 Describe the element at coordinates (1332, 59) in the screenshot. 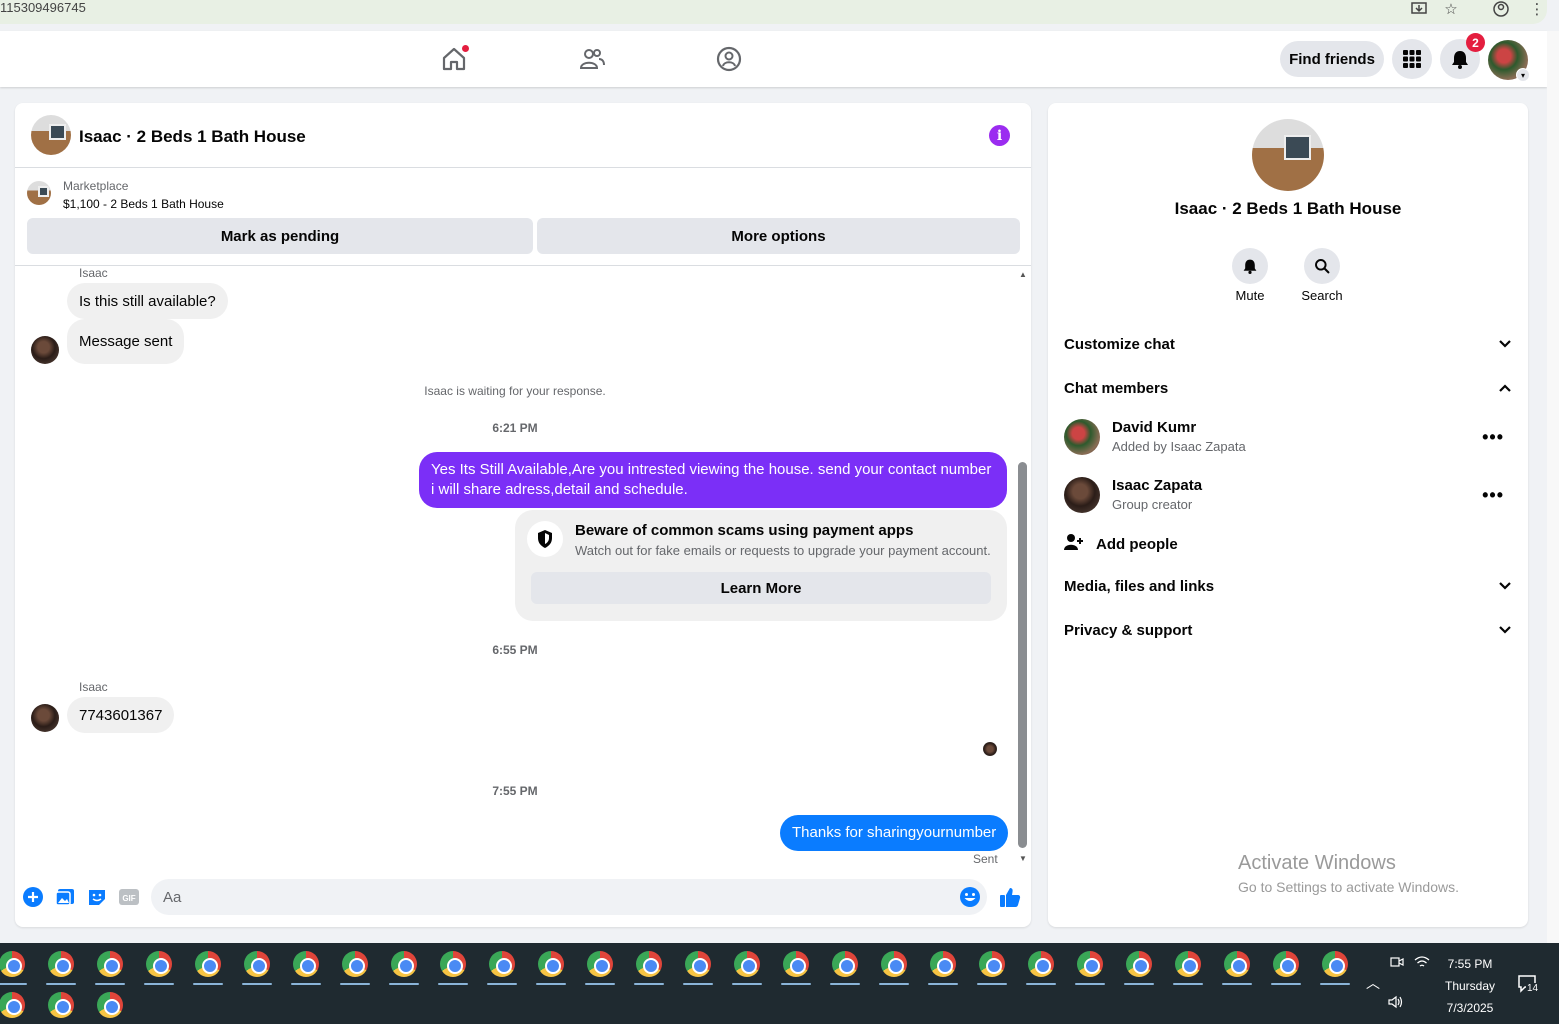

I see `find-friends-button: Find friends` at that location.